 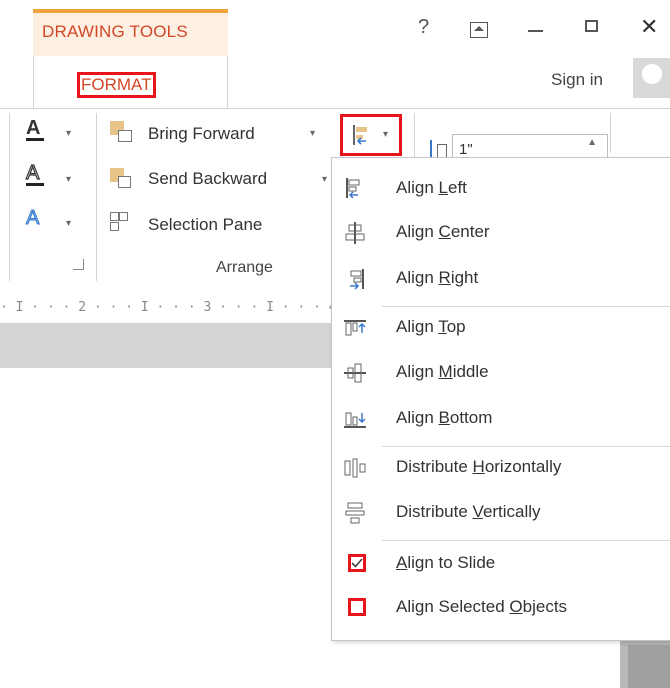 I want to click on menu-item-align-bottom: Align Bottom, so click(x=501, y=420).